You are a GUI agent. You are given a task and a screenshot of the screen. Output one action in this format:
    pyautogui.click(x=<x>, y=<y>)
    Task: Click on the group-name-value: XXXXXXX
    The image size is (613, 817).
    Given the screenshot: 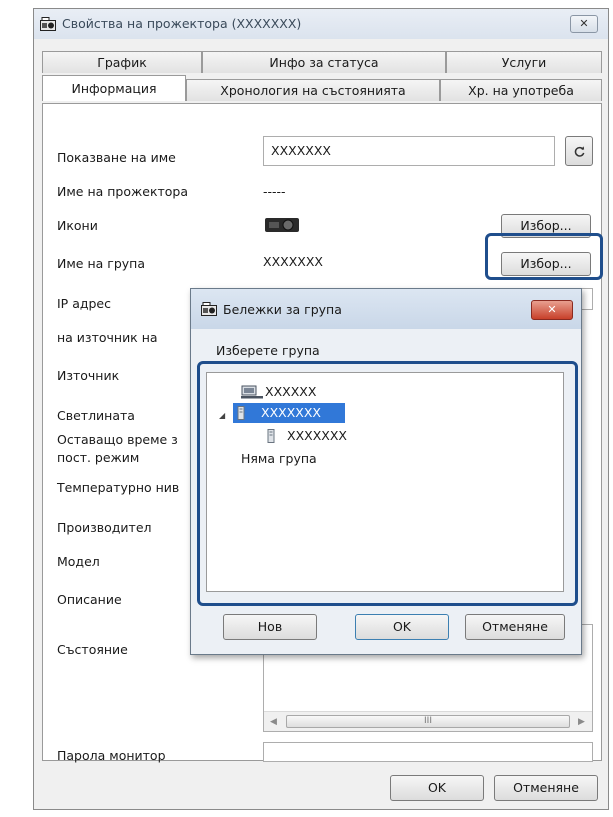 What is the action you would take?
    pyautogui.click(x=293, y=261)
    